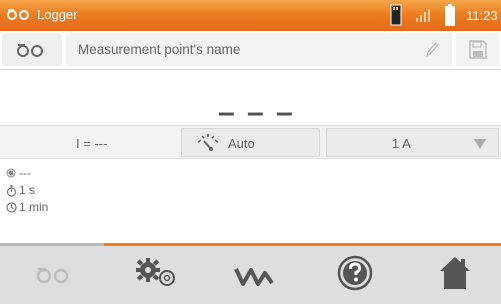 This screenshot has height=304, width=501. I want to click on nav-logger-button, so click(52, 275).